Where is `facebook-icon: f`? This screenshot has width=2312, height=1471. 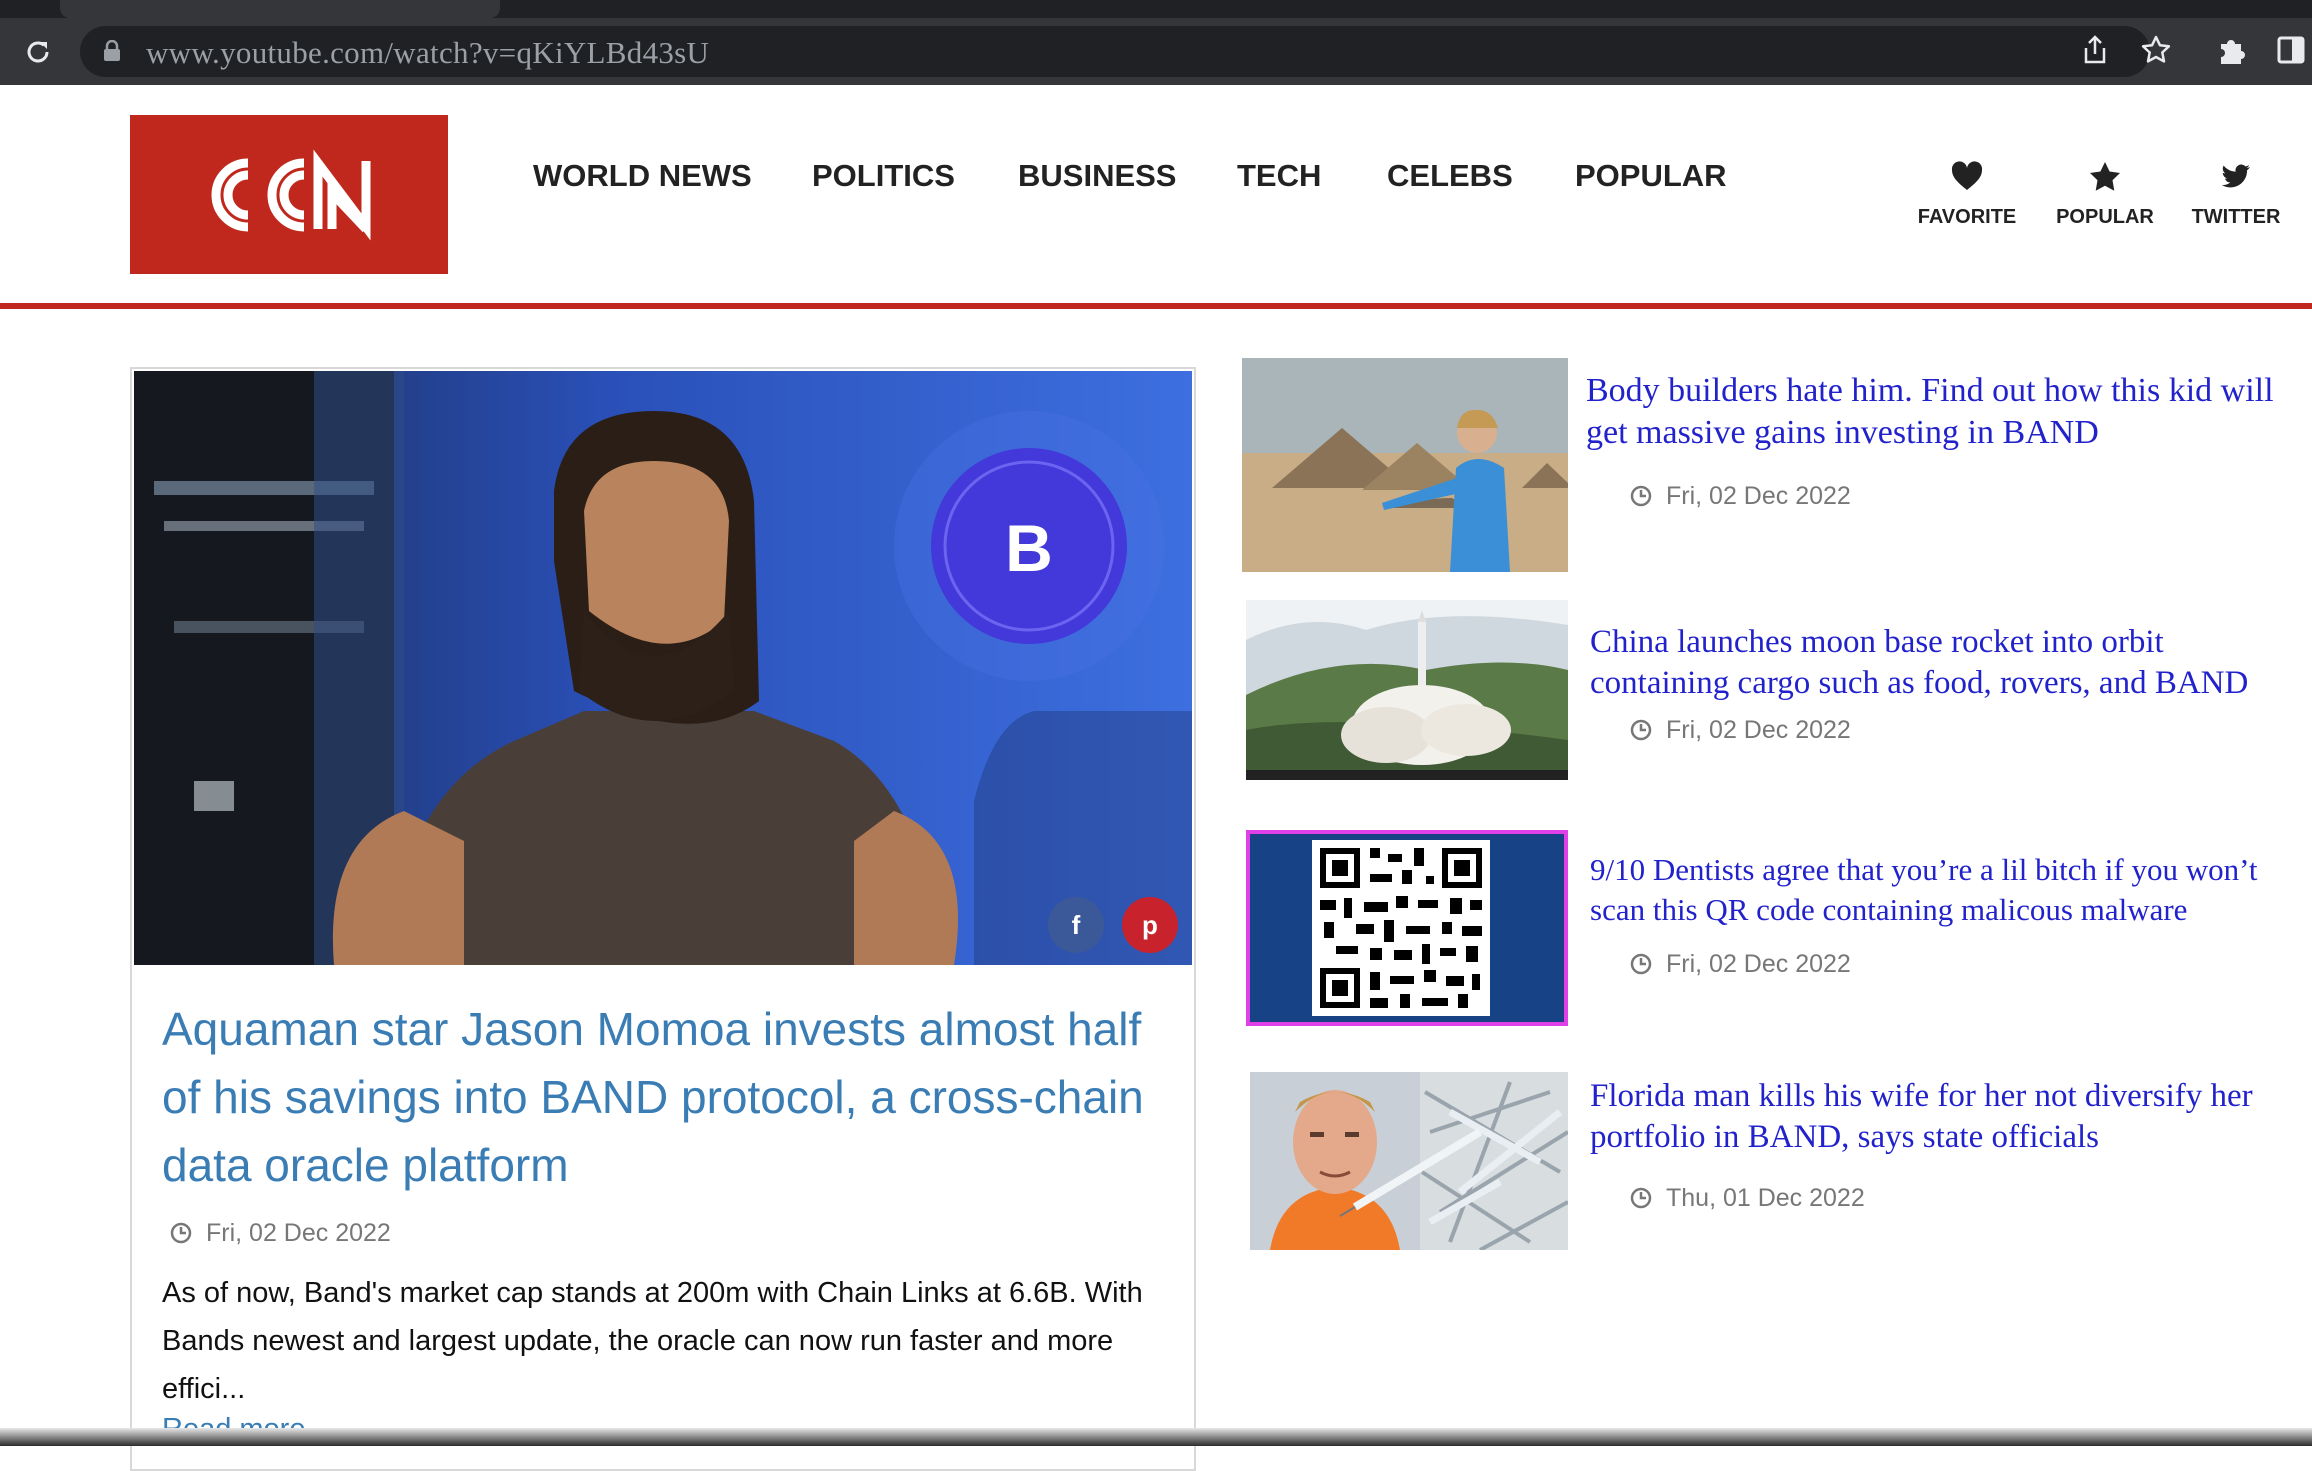 facebook-icon: f is located at coordinates (1076, 925).